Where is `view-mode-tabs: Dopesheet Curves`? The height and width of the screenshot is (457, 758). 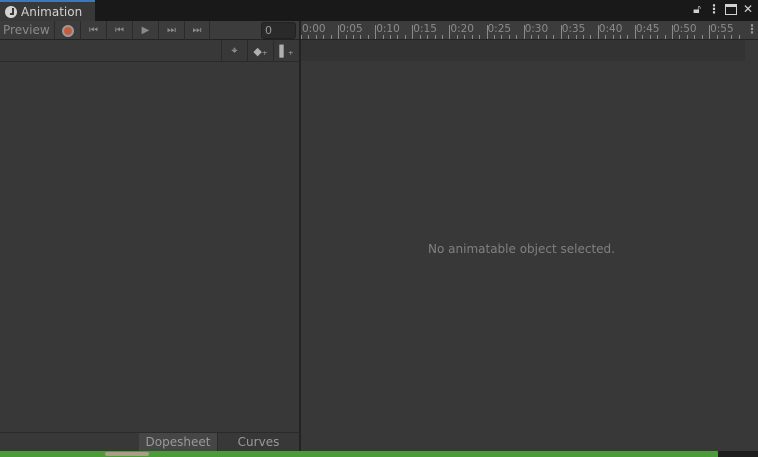 view-mode-tabs: Dopesheet Curves is located at coordinates (149, 442).